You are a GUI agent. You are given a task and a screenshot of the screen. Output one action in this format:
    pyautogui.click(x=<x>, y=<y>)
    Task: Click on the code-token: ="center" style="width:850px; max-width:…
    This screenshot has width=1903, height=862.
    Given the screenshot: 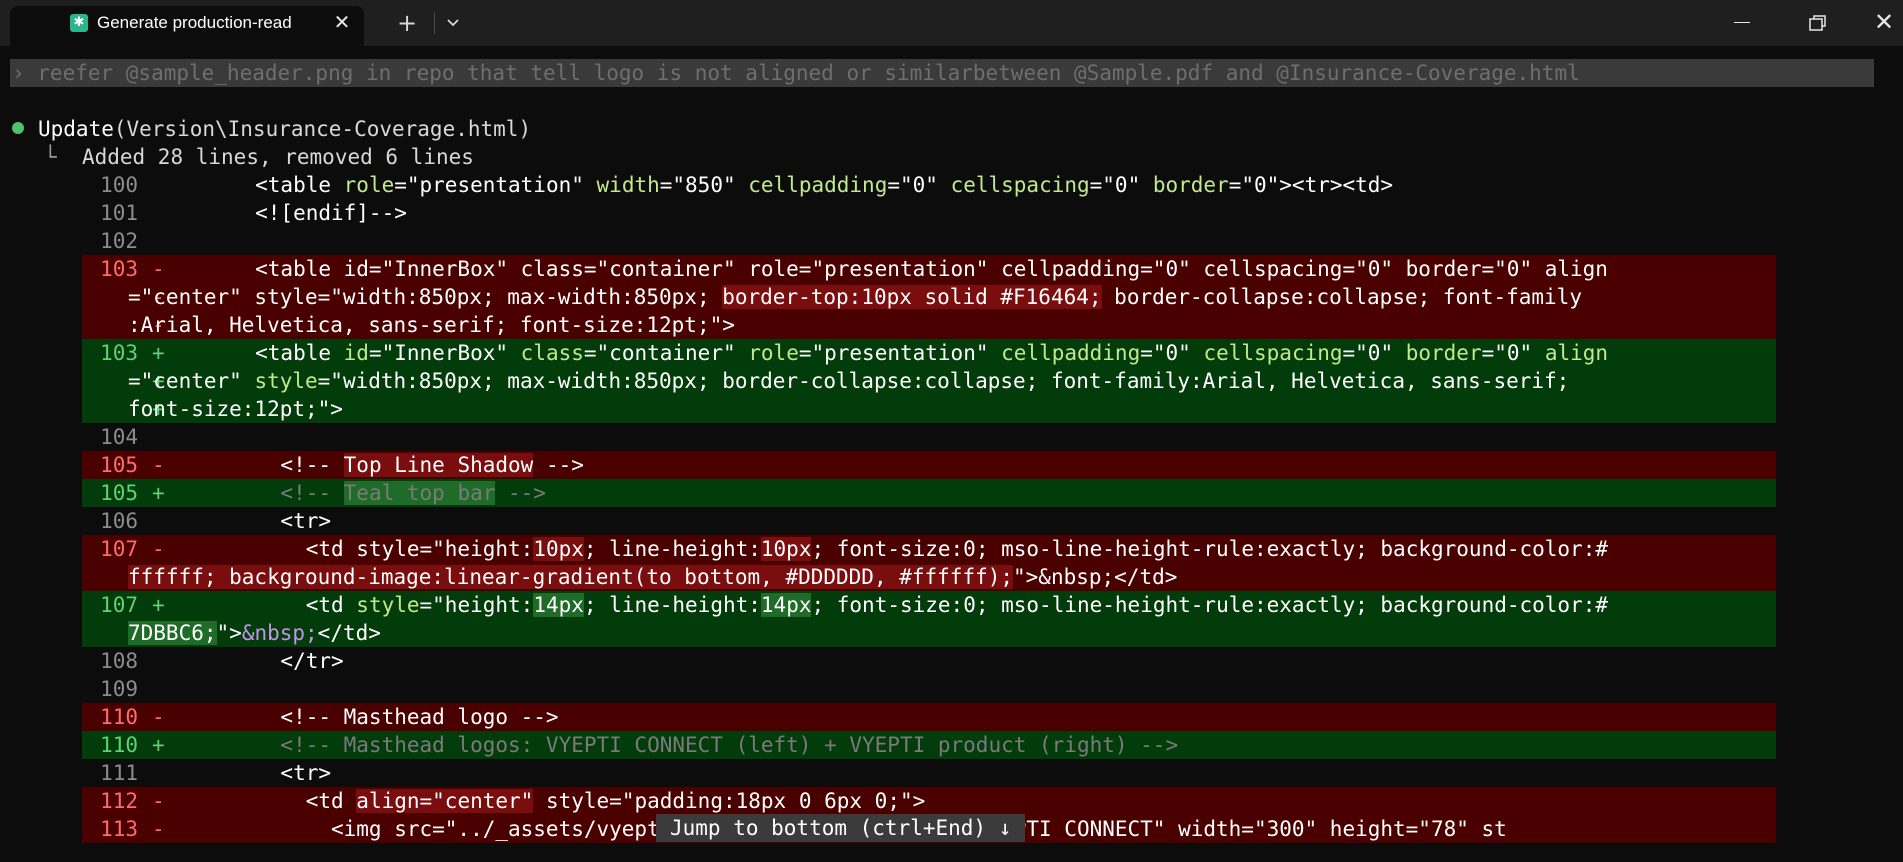 What is the action you would take?
    pyautogui.click(x=425, y=297)
    